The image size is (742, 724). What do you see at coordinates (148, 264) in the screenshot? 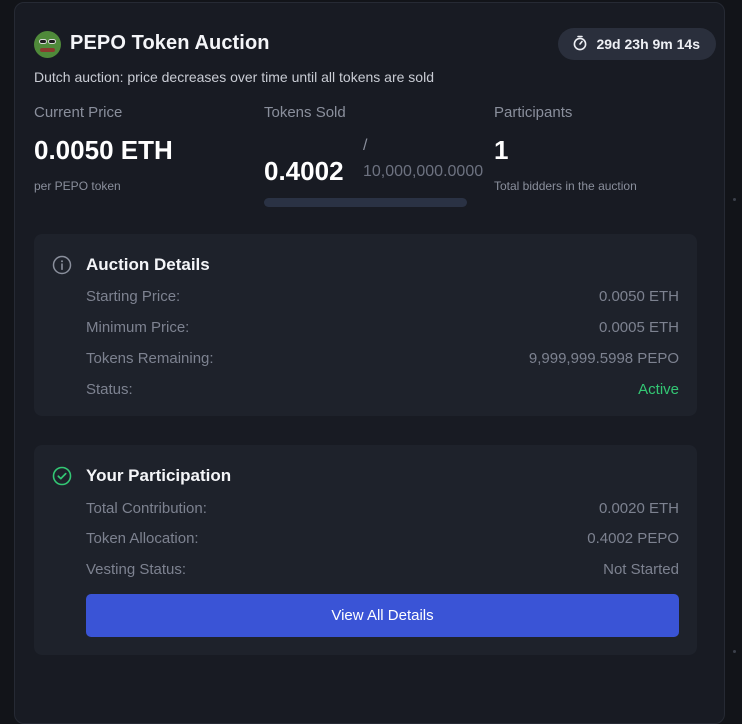
I see `auction-details-title: Auction Details` at bounding box center [148, 264].